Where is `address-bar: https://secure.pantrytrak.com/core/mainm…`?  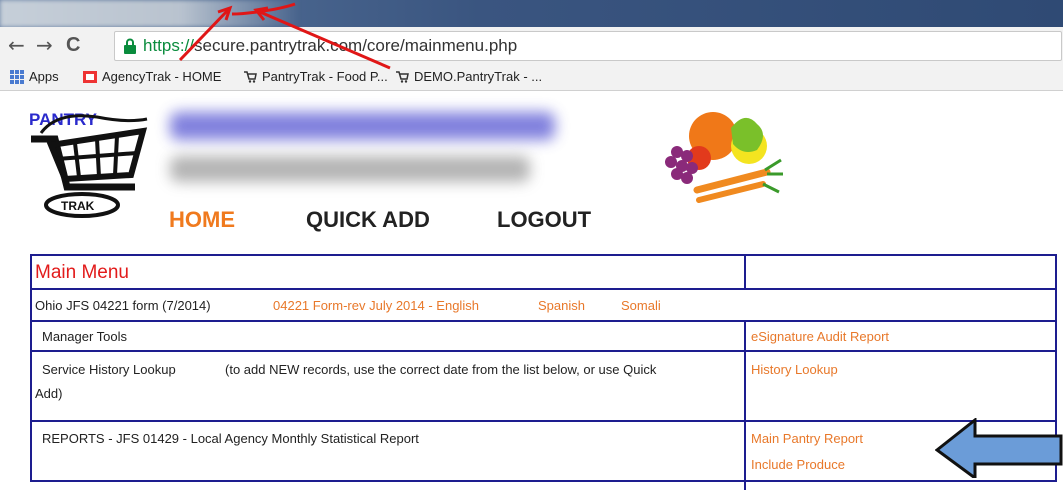
address-bar: https://secure.pantrytrak.com/core/mainm… is located at coordinates (588, 46).